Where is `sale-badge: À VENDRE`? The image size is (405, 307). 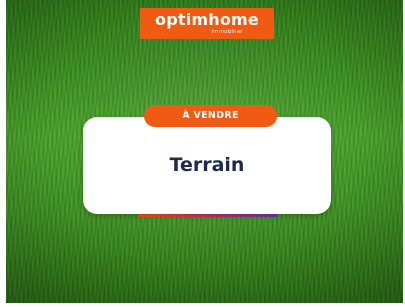
sale-badge: À VENDRE is located at coordinates (210, 116).